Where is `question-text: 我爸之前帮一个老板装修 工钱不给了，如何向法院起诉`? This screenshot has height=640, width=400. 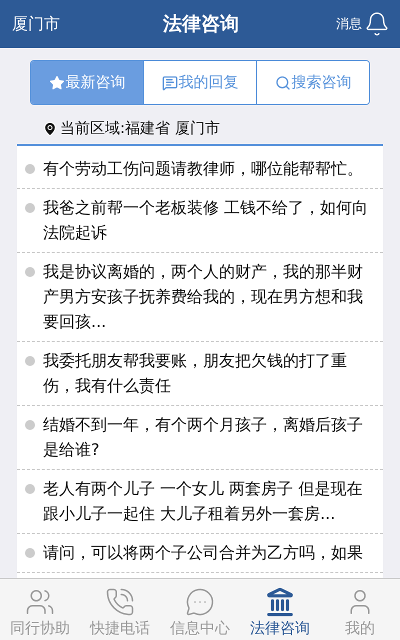 question-text: 我爸之前帮一个老板装修 工钱不给了，如何向法院起诉 is located at coordinates (206, 220).